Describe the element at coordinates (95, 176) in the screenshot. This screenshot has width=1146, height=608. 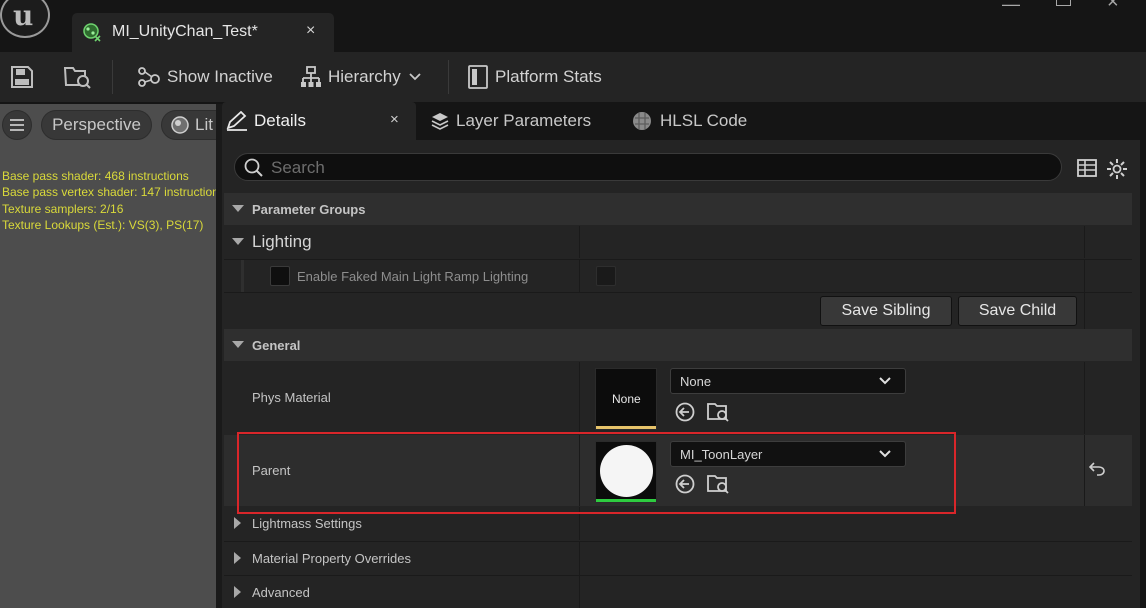
I see `stat-line: Base pass shader: 468 instructions` at that location.